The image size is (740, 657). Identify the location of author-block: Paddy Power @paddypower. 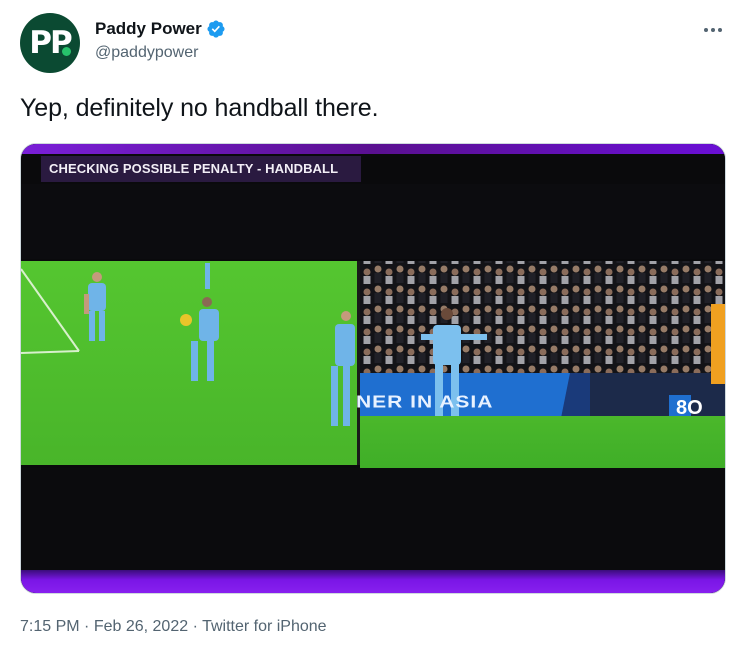
(160, 40).